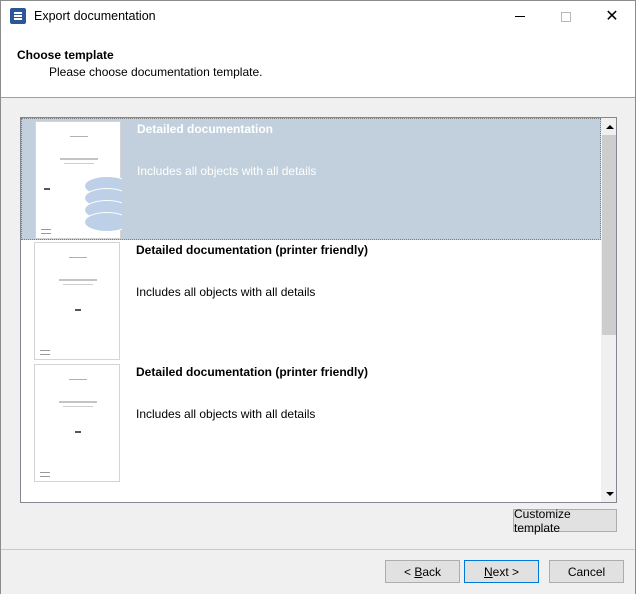 This screenshot has width=636, height=594. I want to click on wizard-footer: < Back Next > Cancel, so click(318, 572).